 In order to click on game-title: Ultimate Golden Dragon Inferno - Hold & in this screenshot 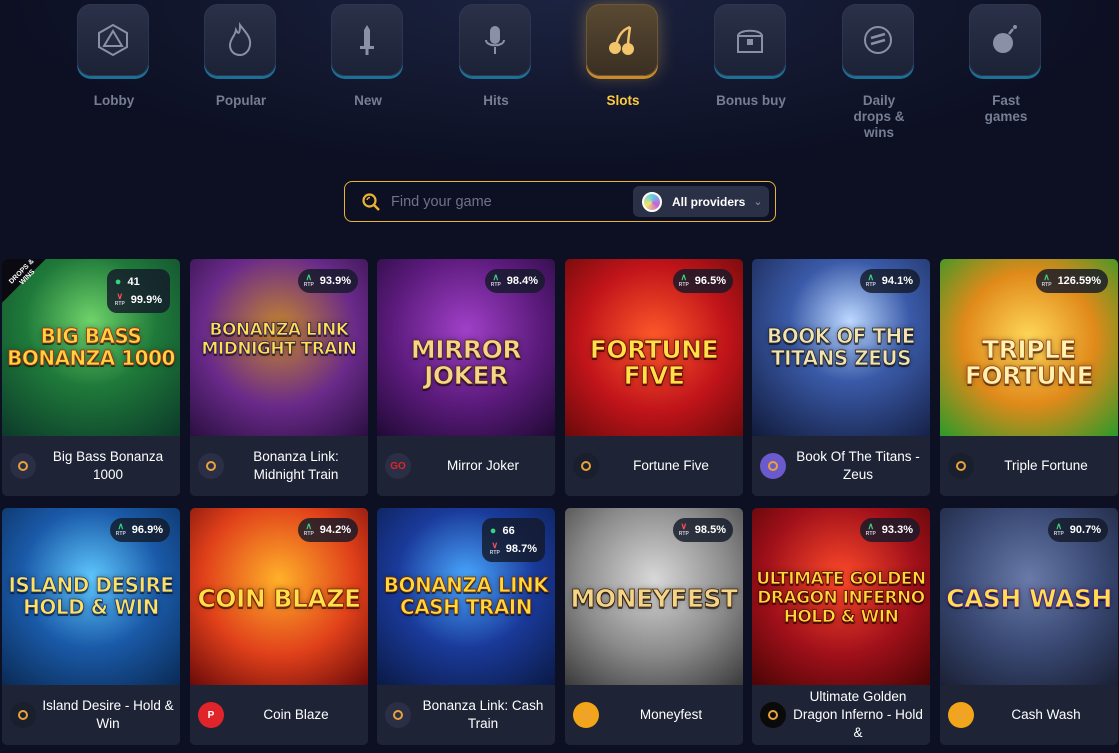, I will do `click(858, 715)`.